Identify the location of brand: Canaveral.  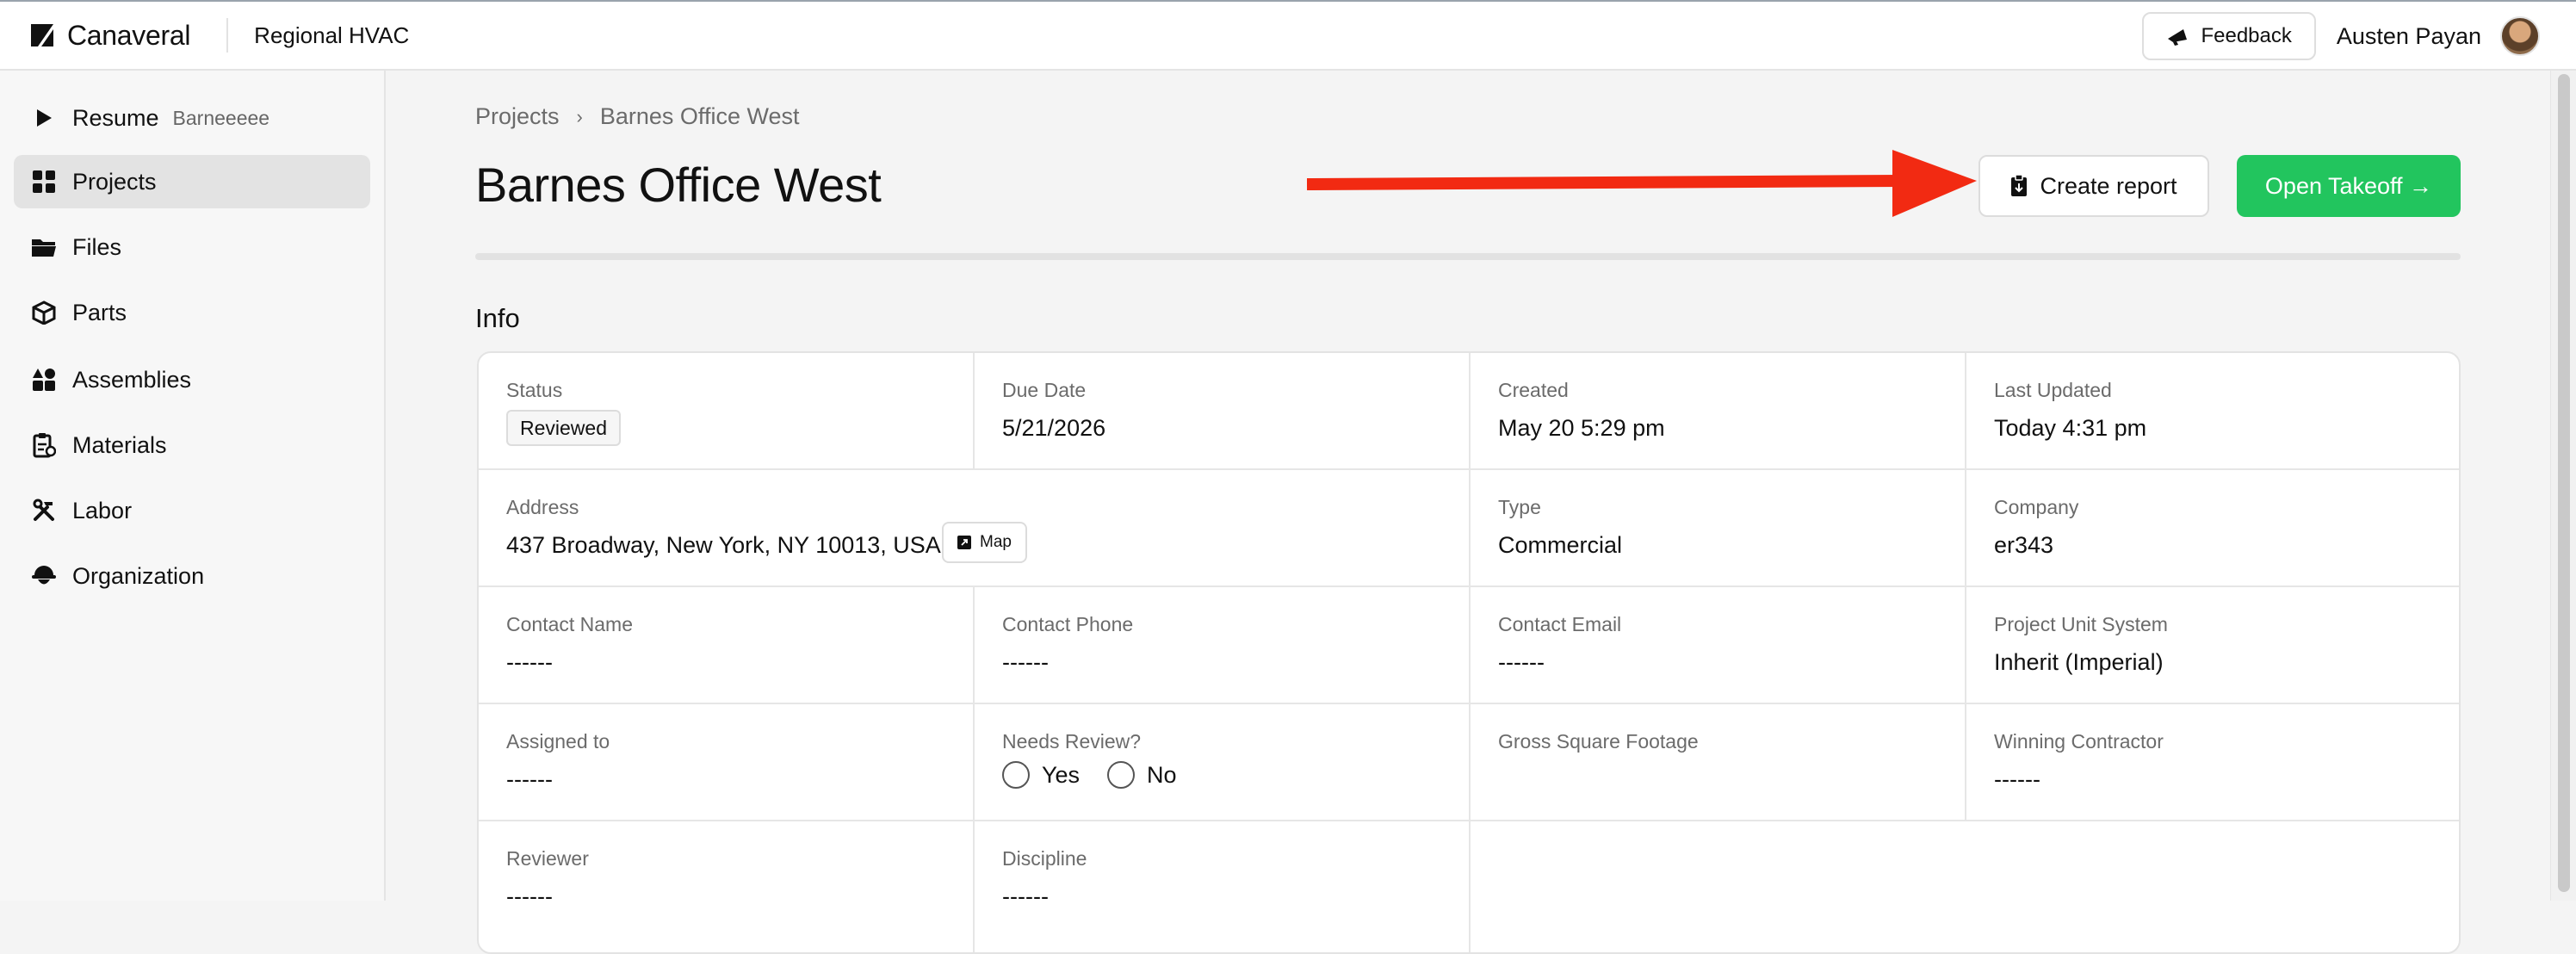
(110, 36).